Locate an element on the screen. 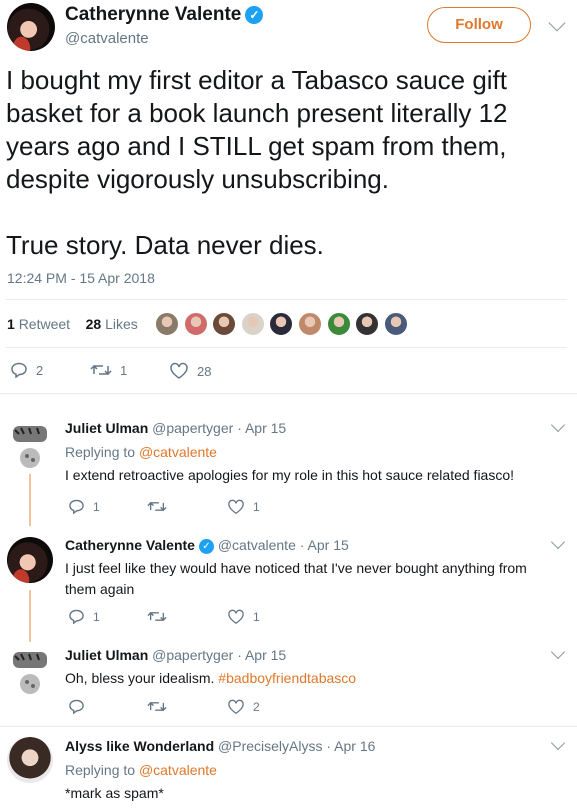  like-count: 28 is located at coordinates (204, 371).